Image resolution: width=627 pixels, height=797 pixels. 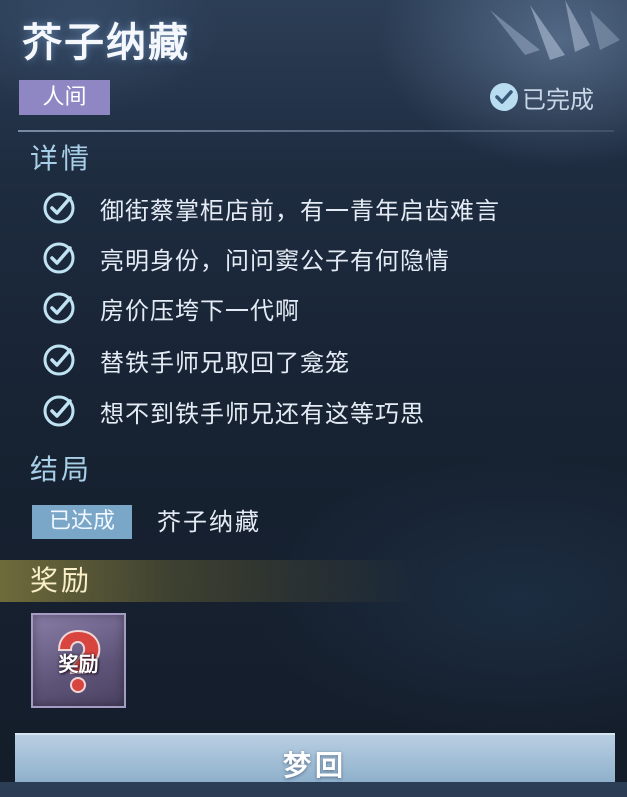 I want to click on detail-item: 替铁手师兄取回了龛笼, so click(x=195, y=360).